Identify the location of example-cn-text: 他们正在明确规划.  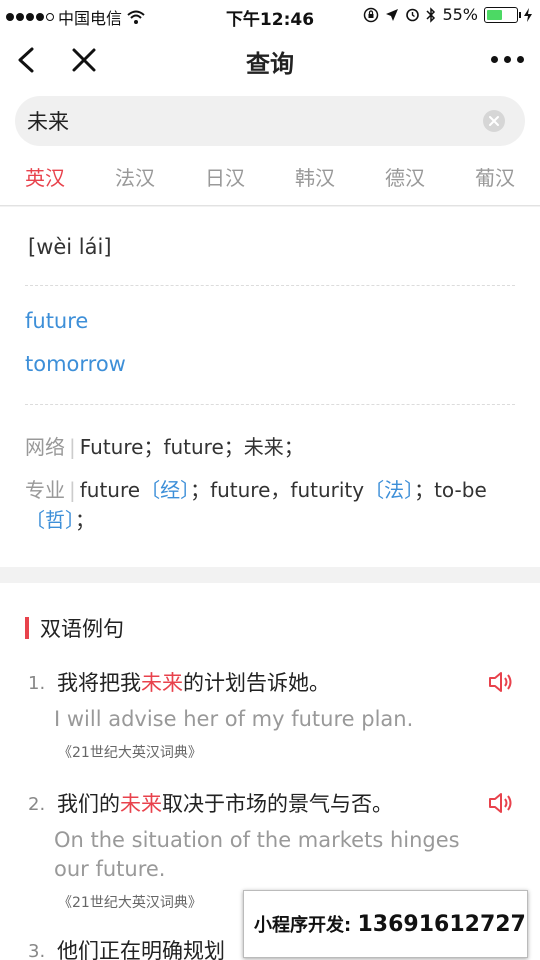
(141, 949).